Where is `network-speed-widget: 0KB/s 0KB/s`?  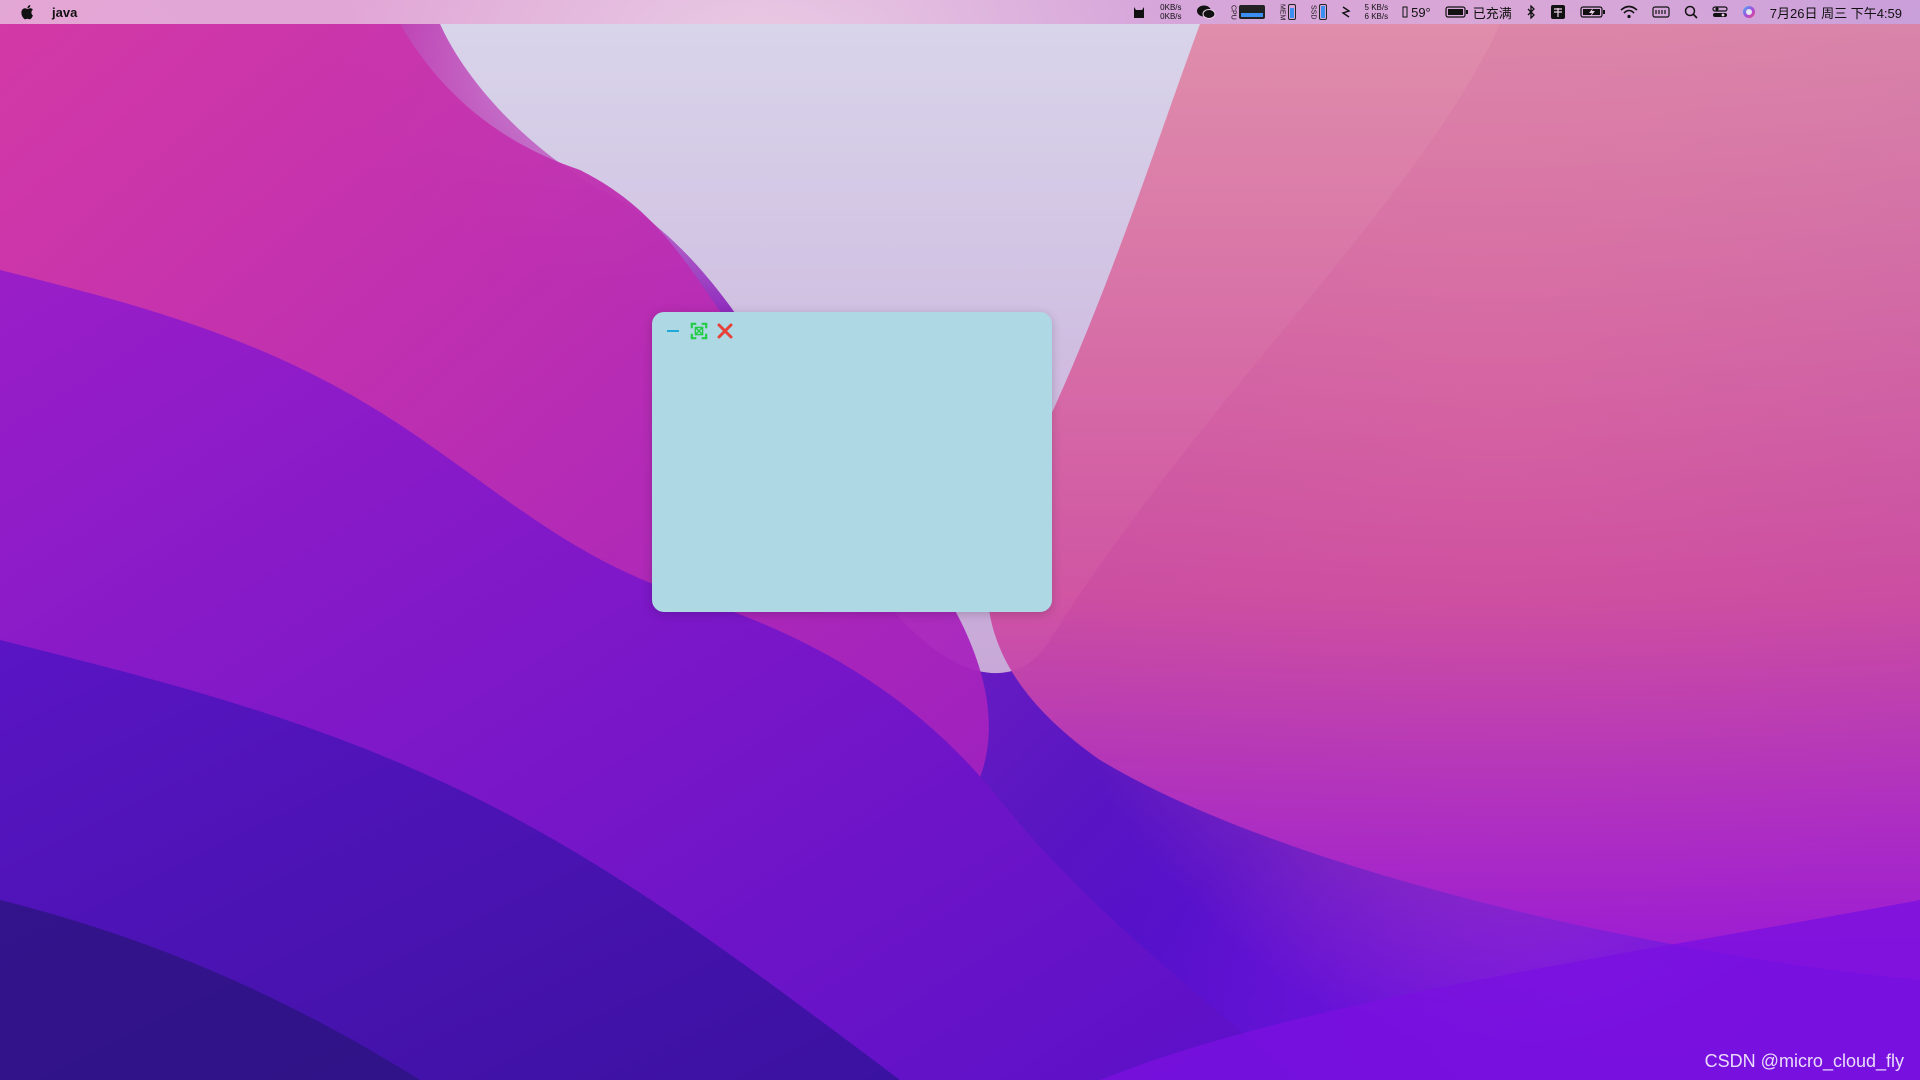 network-speed-widget: 0KB/s 0KB/s is located at coordinates (1170, 12).